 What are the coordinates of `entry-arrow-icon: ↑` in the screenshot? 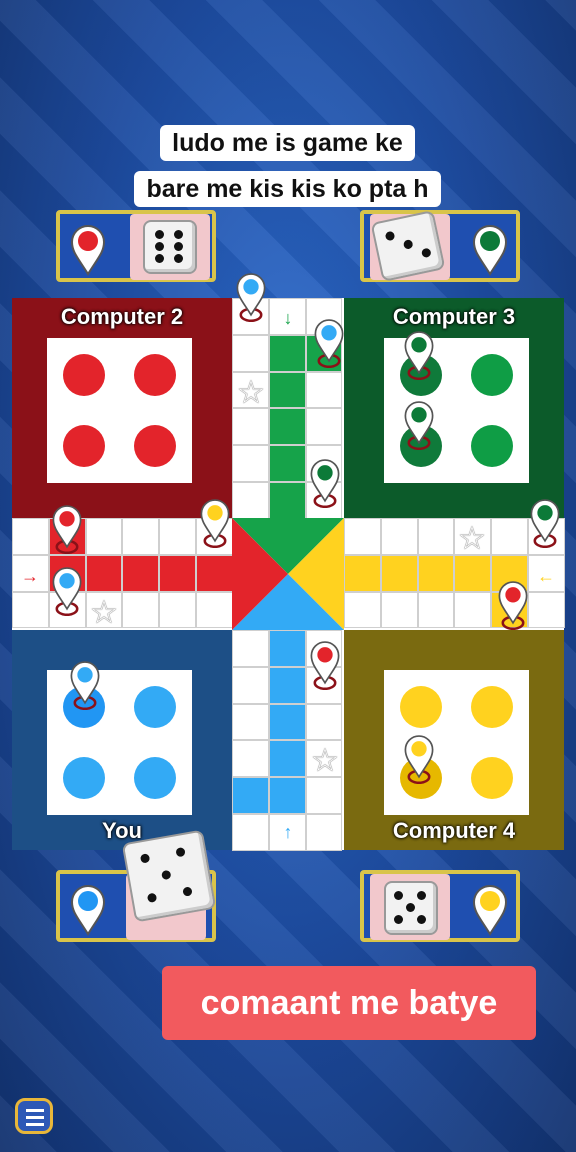 It's located at (288, 832).